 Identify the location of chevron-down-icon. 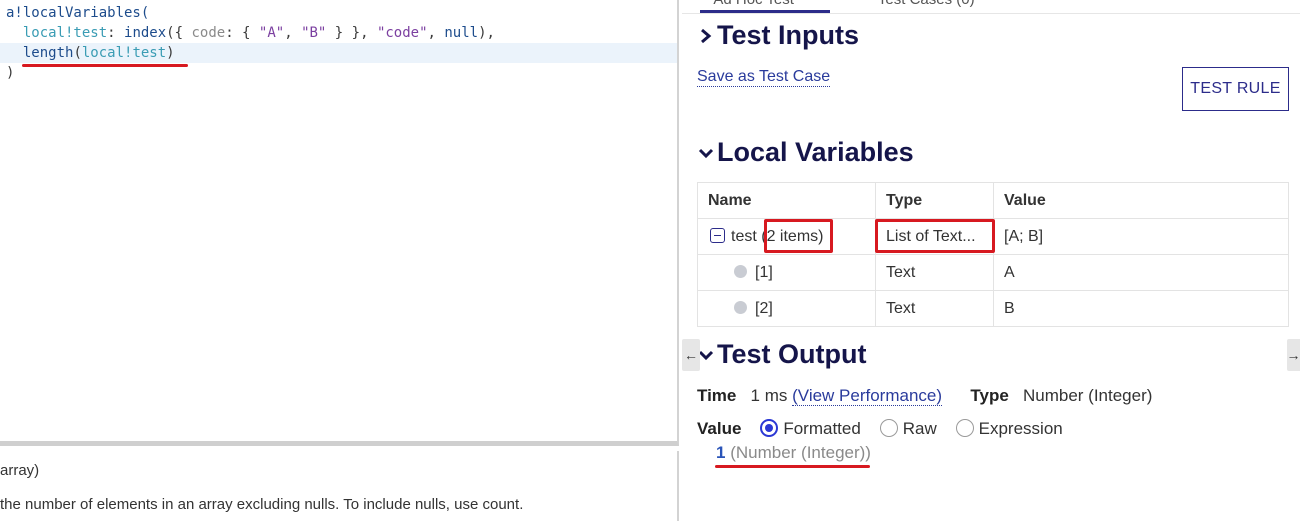
(706, 153).